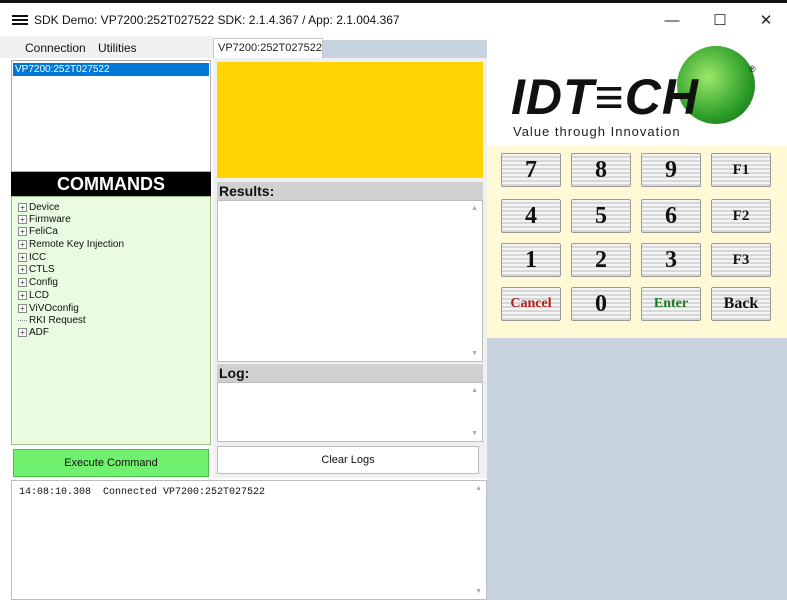  I want to click on key-6: 6, so click(671, 216).